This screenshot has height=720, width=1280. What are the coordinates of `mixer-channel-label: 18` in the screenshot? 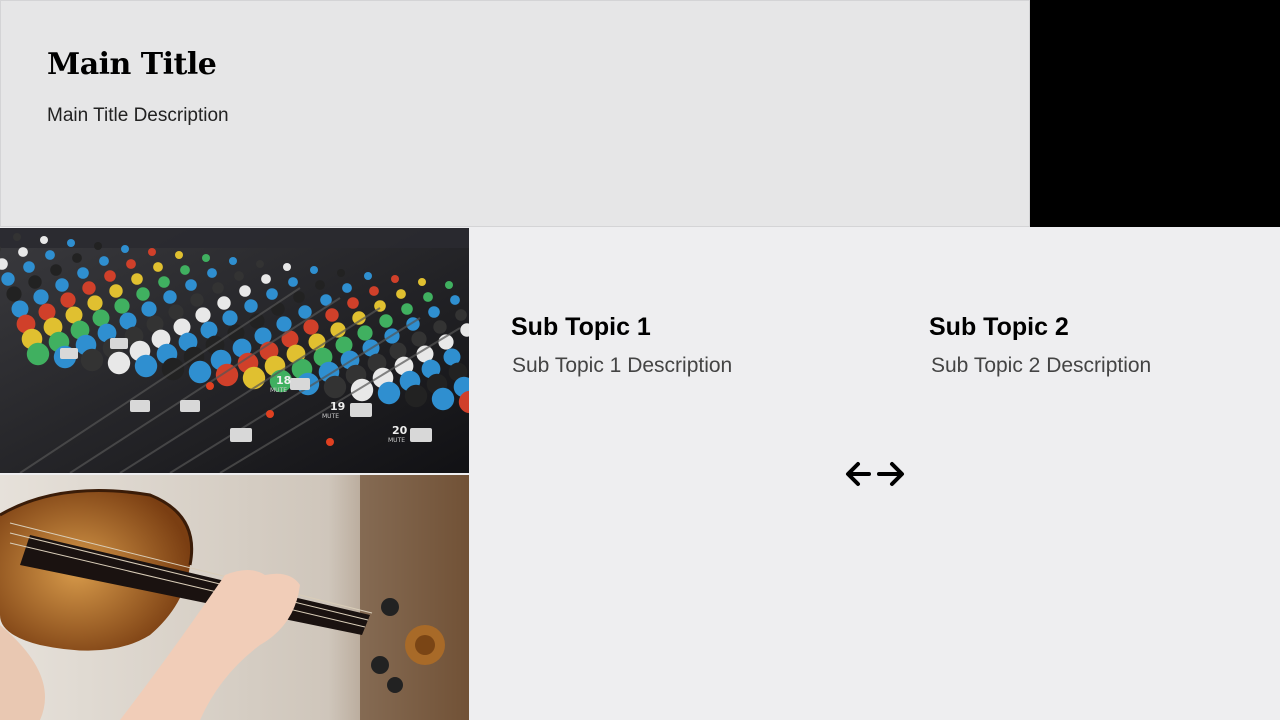 It's located at (283, 380).